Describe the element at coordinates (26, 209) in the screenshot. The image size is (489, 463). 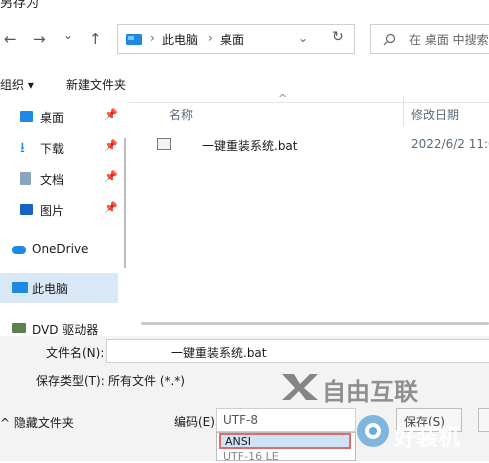
I see `picture-icon` at that location.